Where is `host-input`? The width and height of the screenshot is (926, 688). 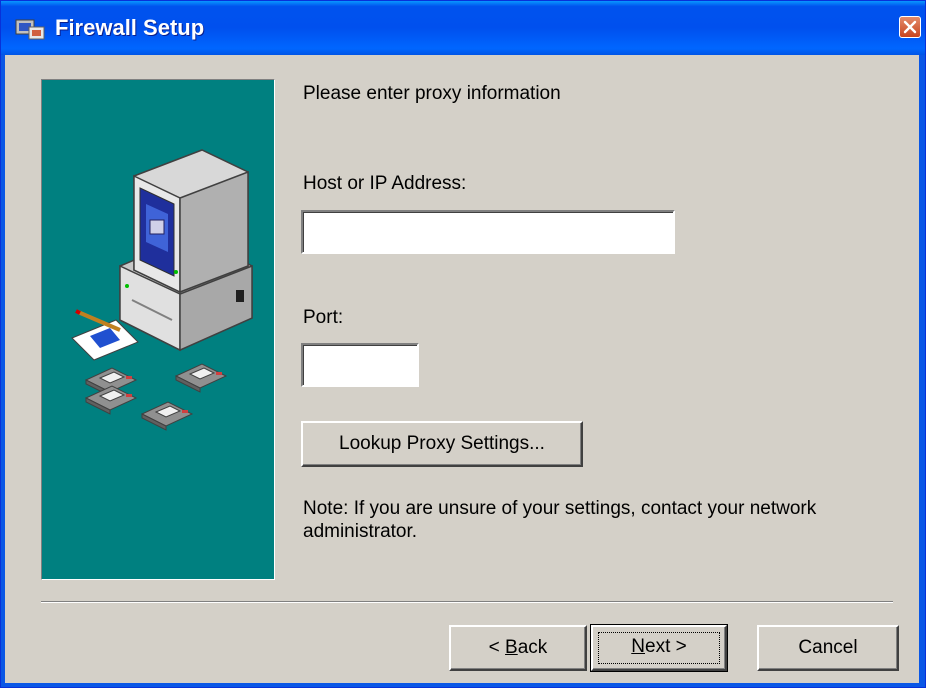
host-input is located at coordinates (488, 232).